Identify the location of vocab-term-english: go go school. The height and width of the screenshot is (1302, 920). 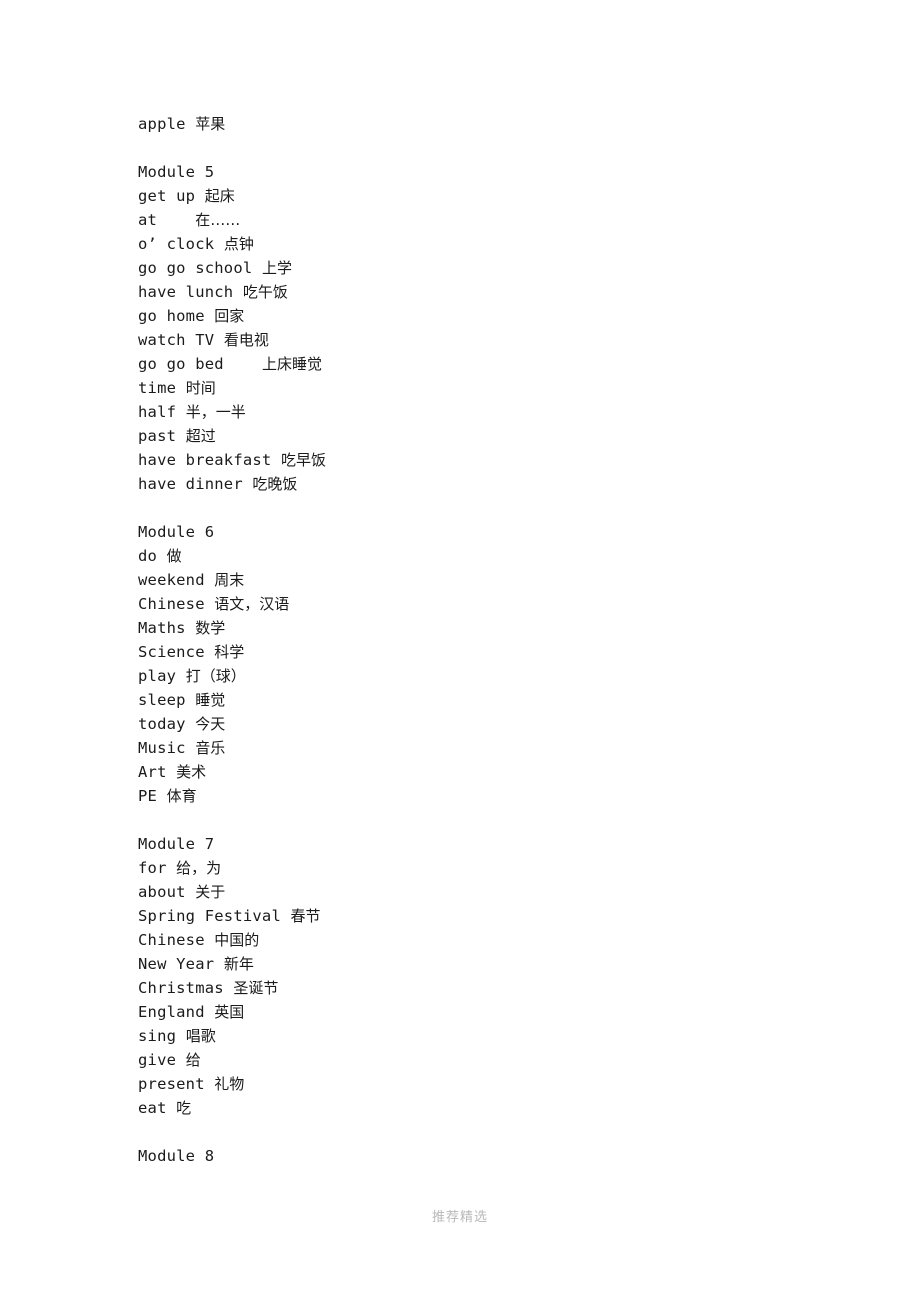
(195, 268).